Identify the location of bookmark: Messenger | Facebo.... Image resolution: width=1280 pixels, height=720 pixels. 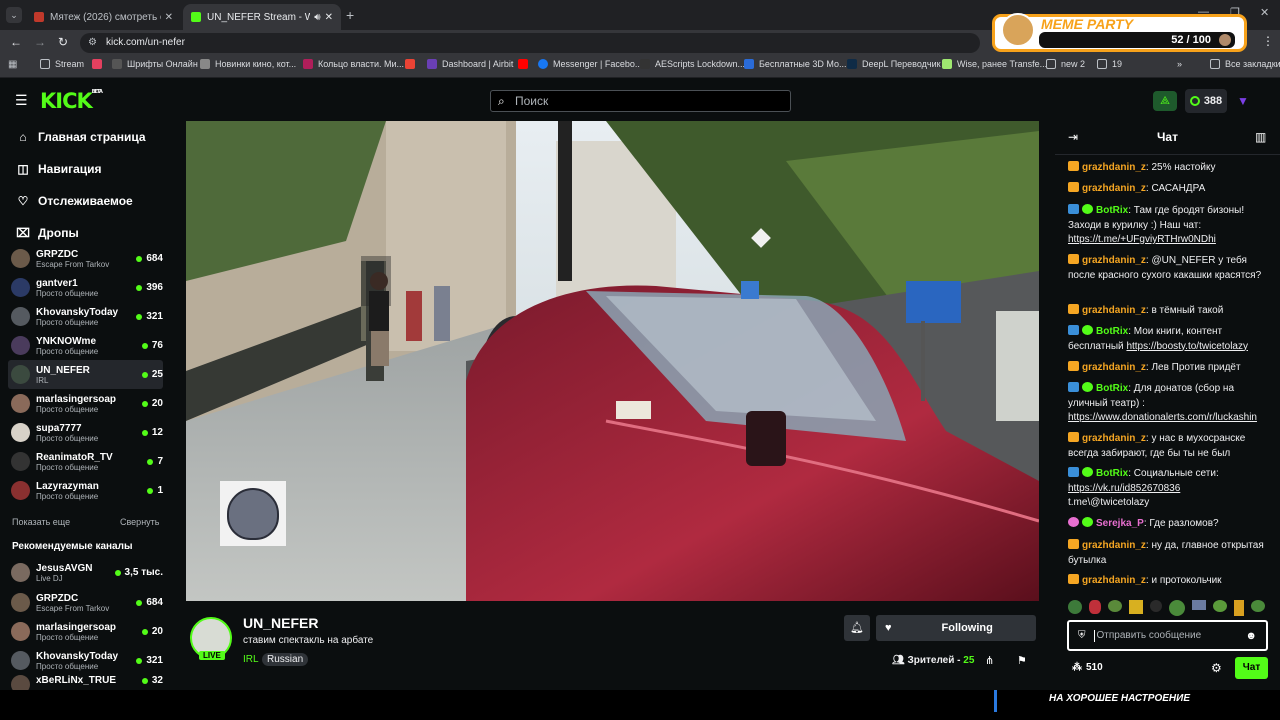
(590, 64).